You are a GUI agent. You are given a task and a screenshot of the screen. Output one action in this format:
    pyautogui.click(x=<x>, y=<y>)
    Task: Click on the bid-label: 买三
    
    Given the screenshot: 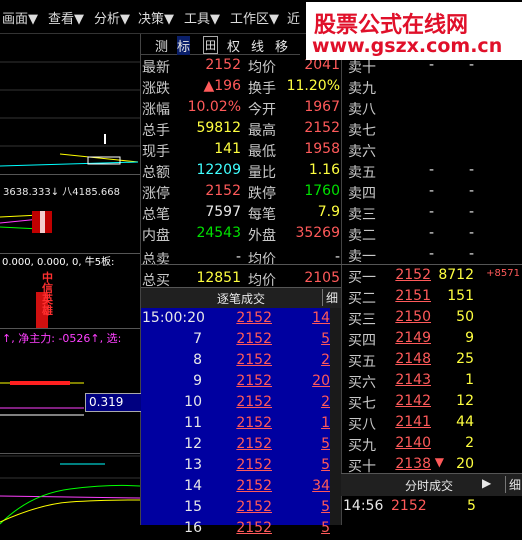 What is the action you would take?
    pyautogui.click(x=362, y=320)
    